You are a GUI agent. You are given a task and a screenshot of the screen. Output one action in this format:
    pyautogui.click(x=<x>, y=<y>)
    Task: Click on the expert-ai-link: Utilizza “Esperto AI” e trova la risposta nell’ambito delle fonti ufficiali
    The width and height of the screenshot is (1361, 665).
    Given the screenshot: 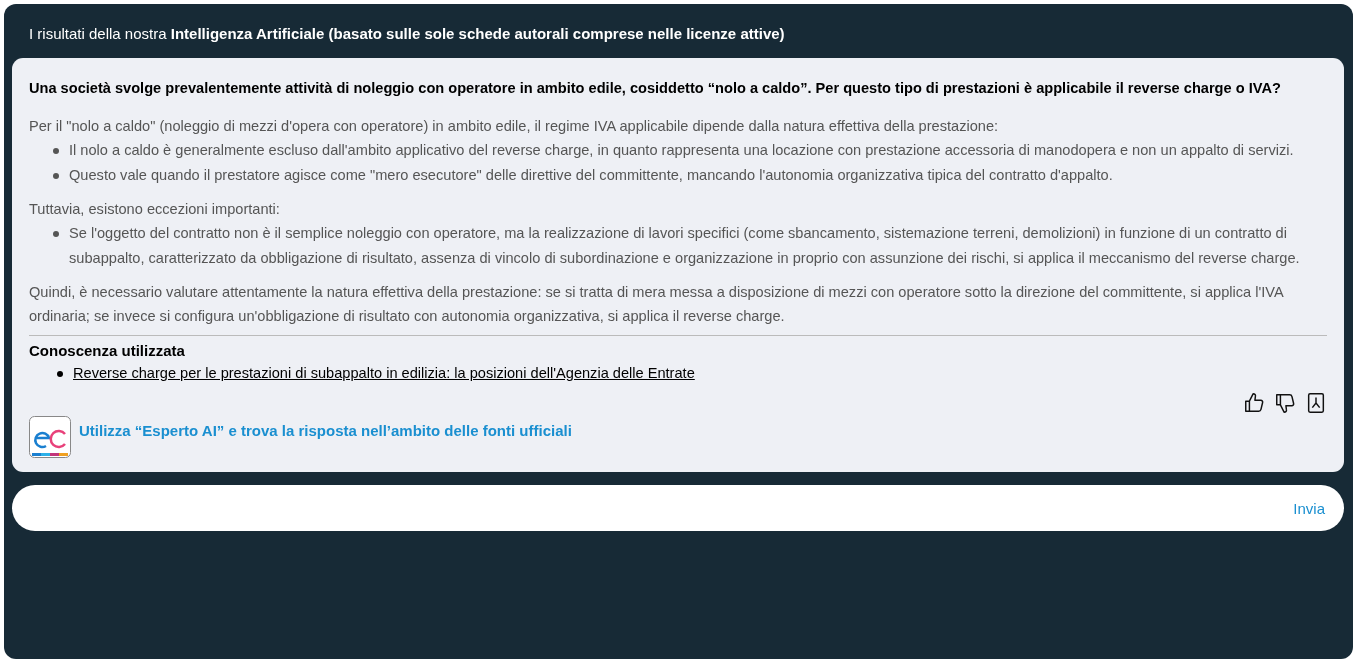 What is the action you would take?
    pyautogui.click(x=325, y=430)
    